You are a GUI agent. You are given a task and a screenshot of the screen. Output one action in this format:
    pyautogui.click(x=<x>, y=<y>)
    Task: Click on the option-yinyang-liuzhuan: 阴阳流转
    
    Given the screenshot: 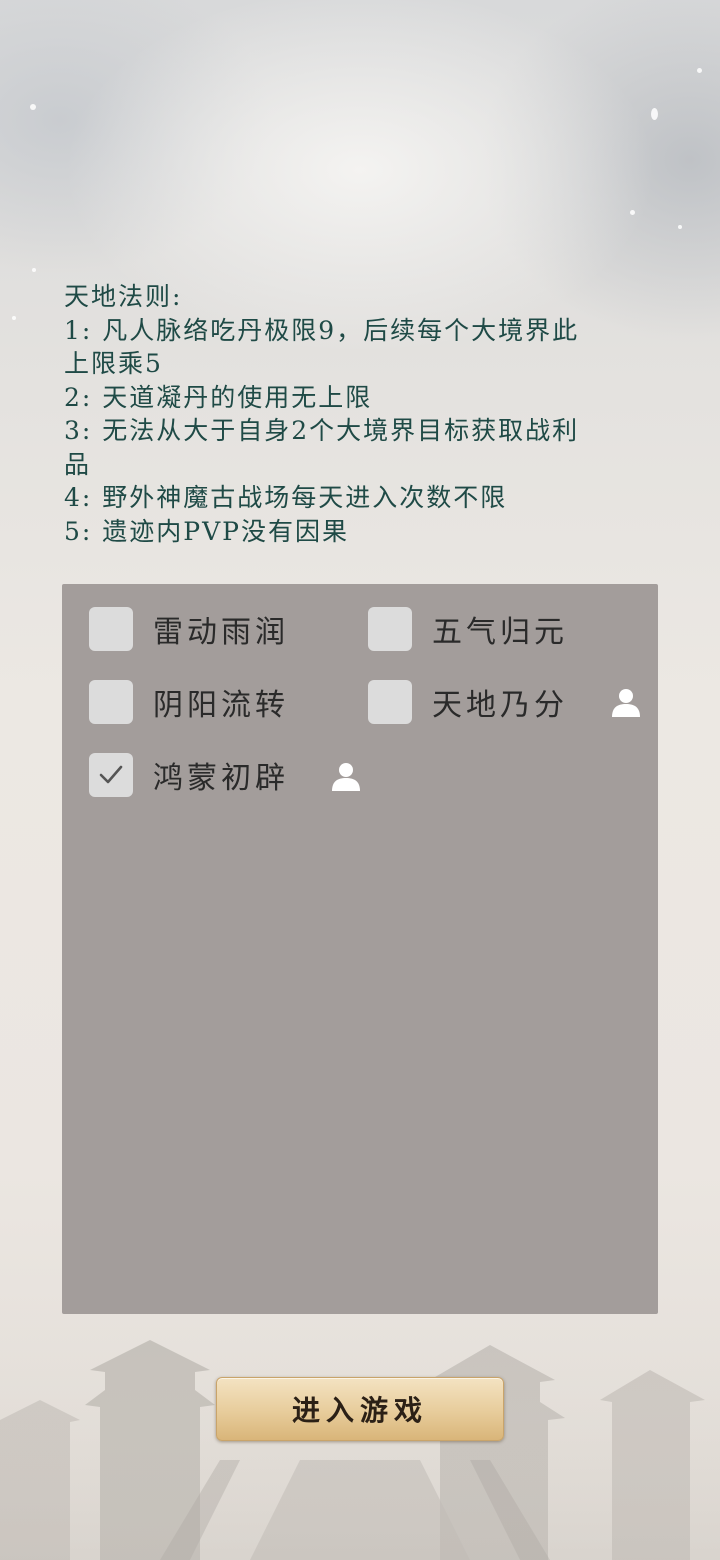 What is the action you would take?
    pyautogui.click(x=189, y=702)
    